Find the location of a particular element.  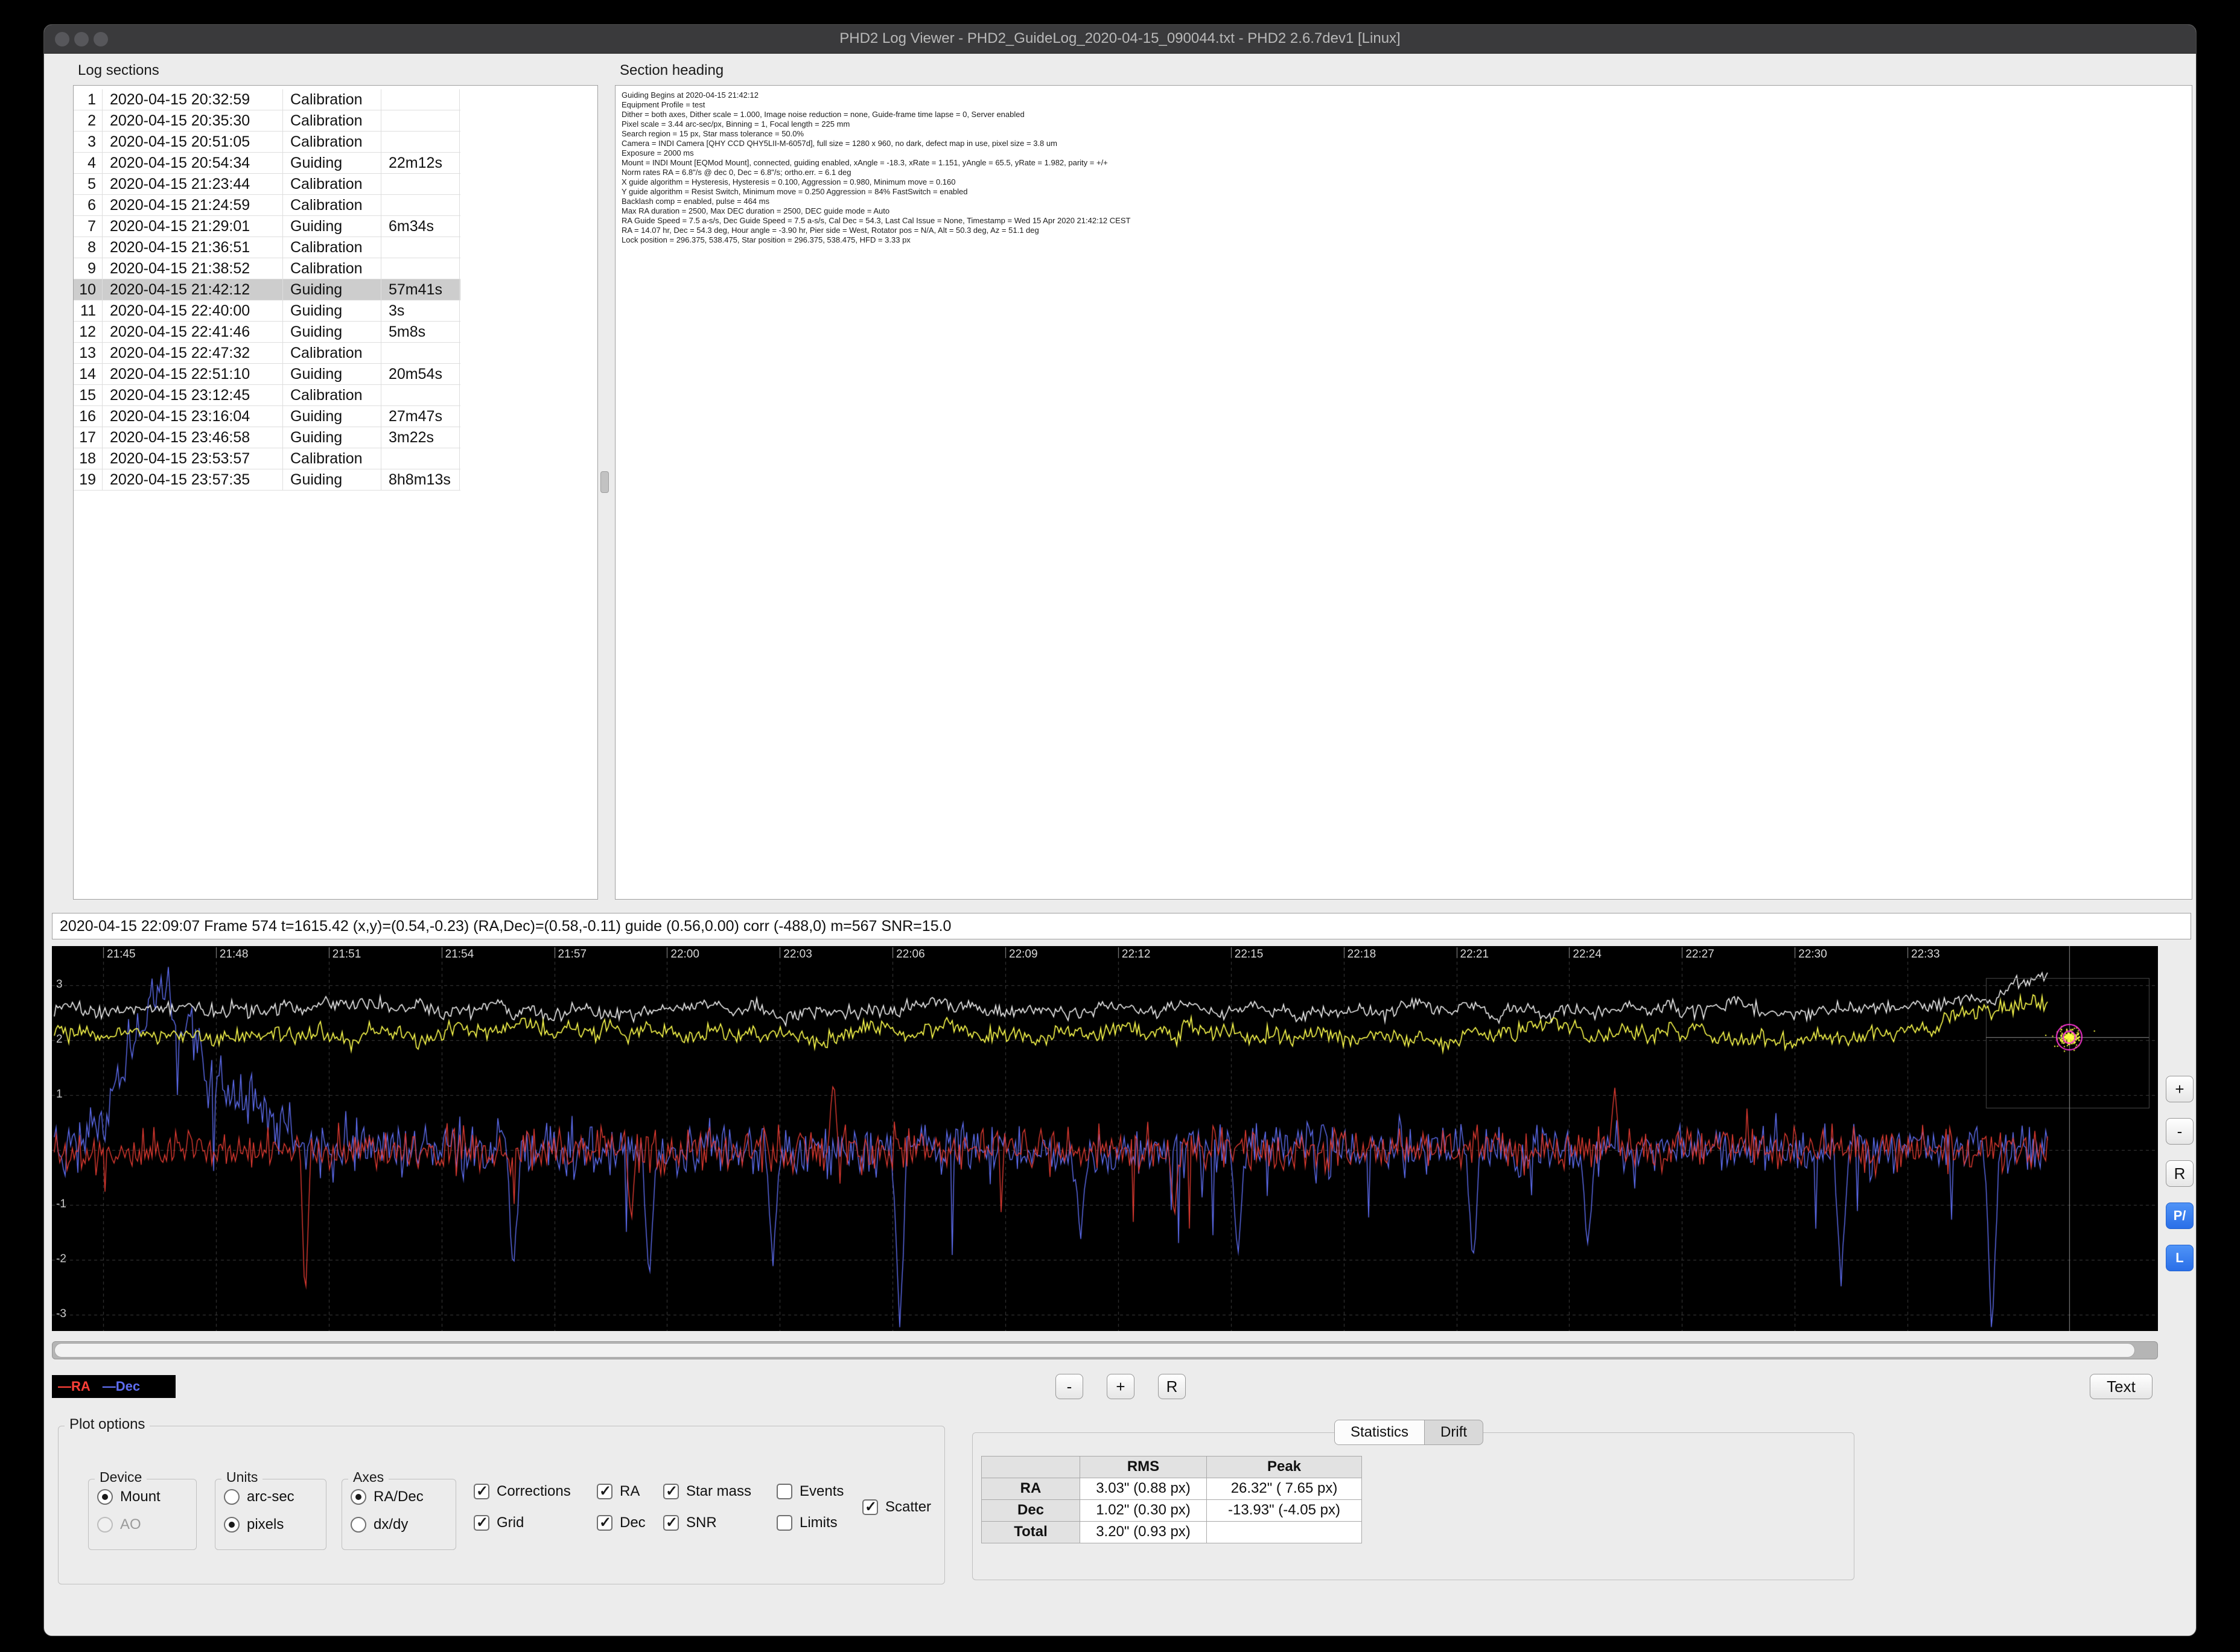

log-row-18: 18 2020-04-15 23:53:57 Calibration is located at coordinates (267, 458).